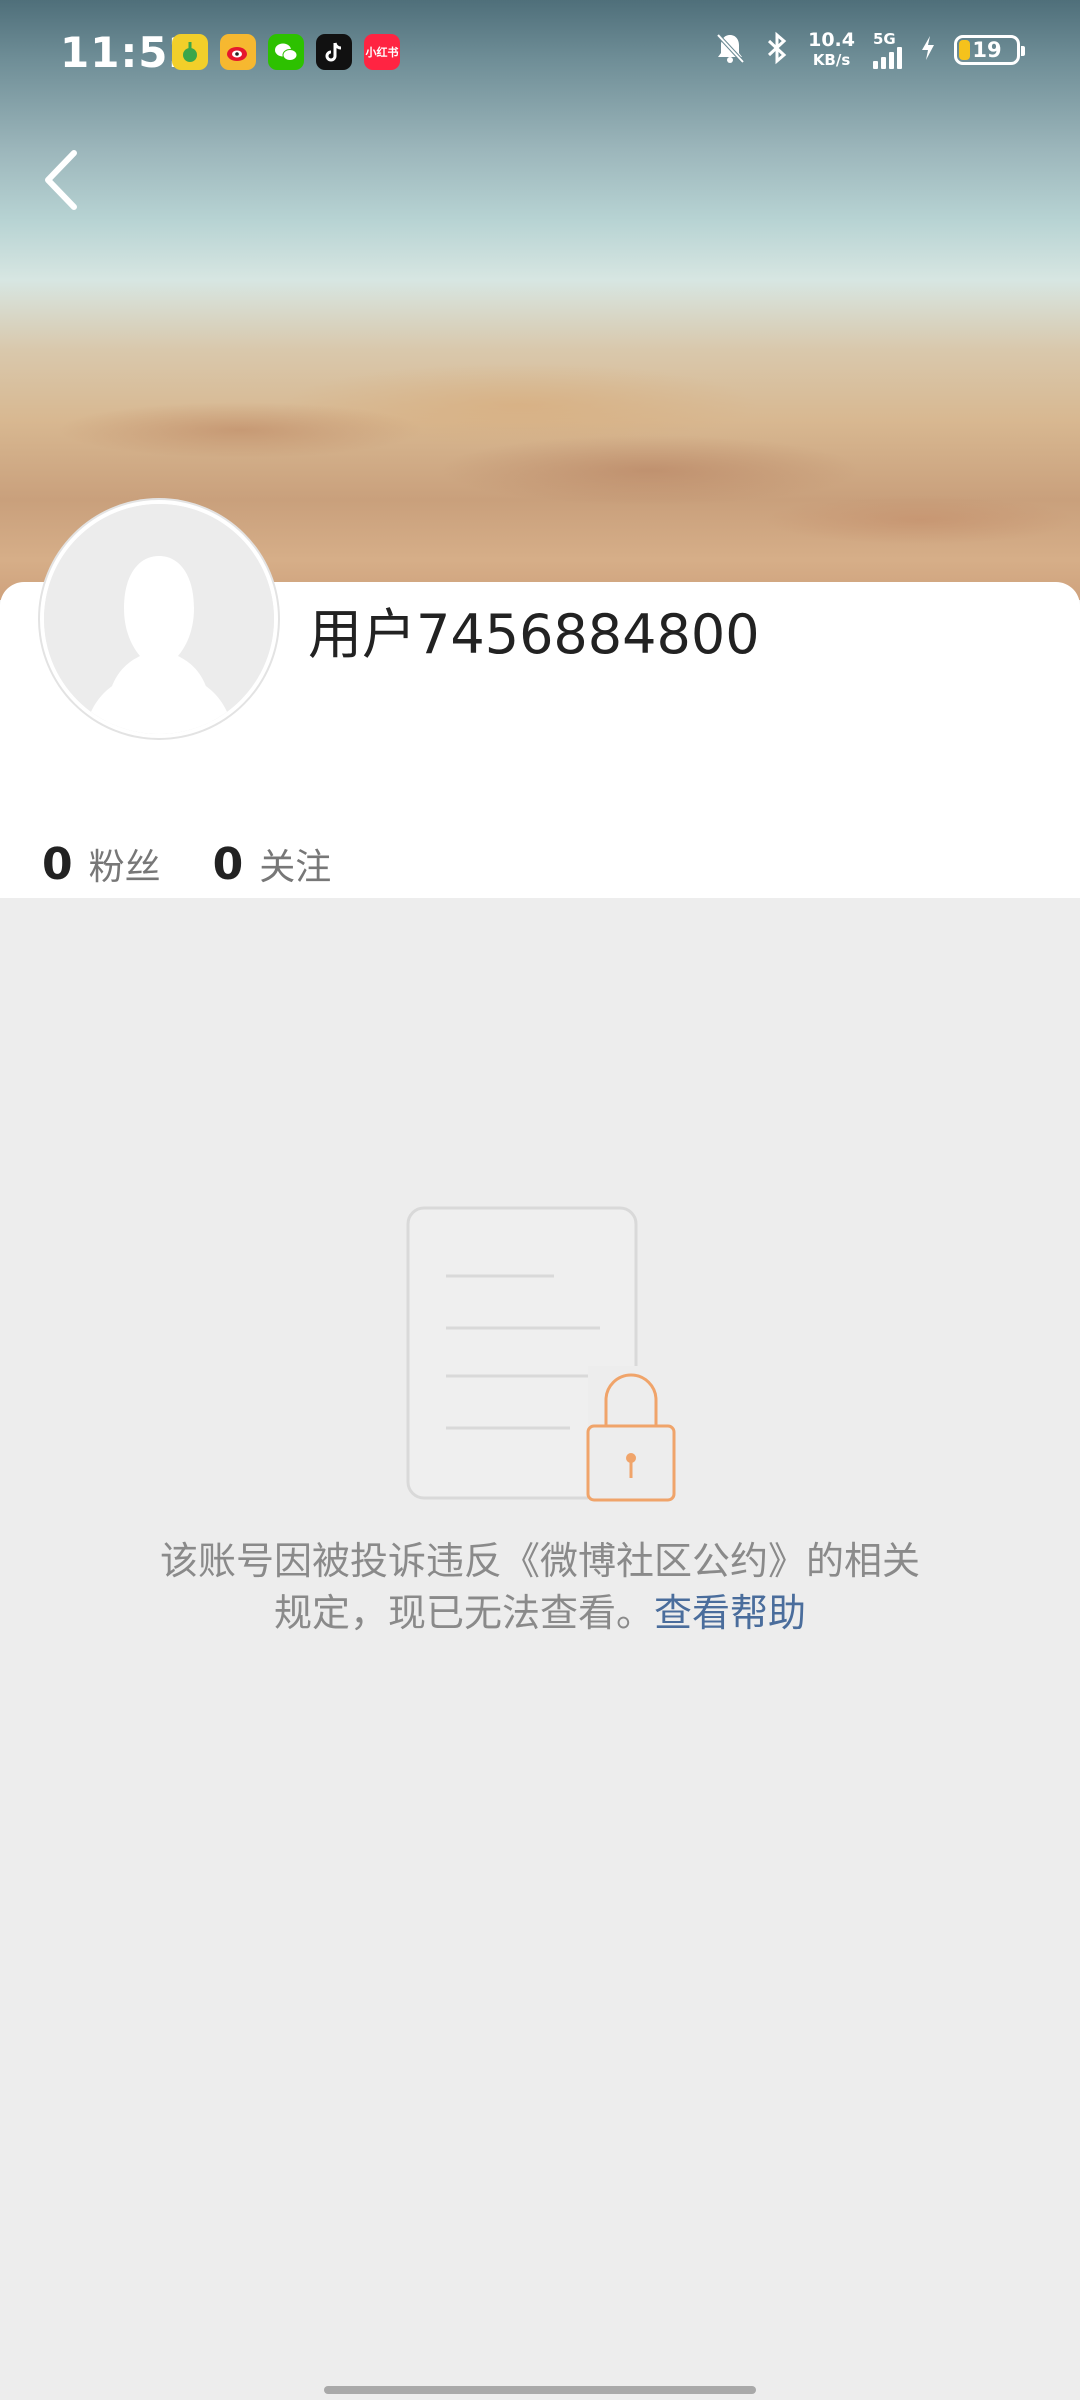 The image size is (1080, 2400). I want to click on followers-label: 粉丝, so click(124, 867).